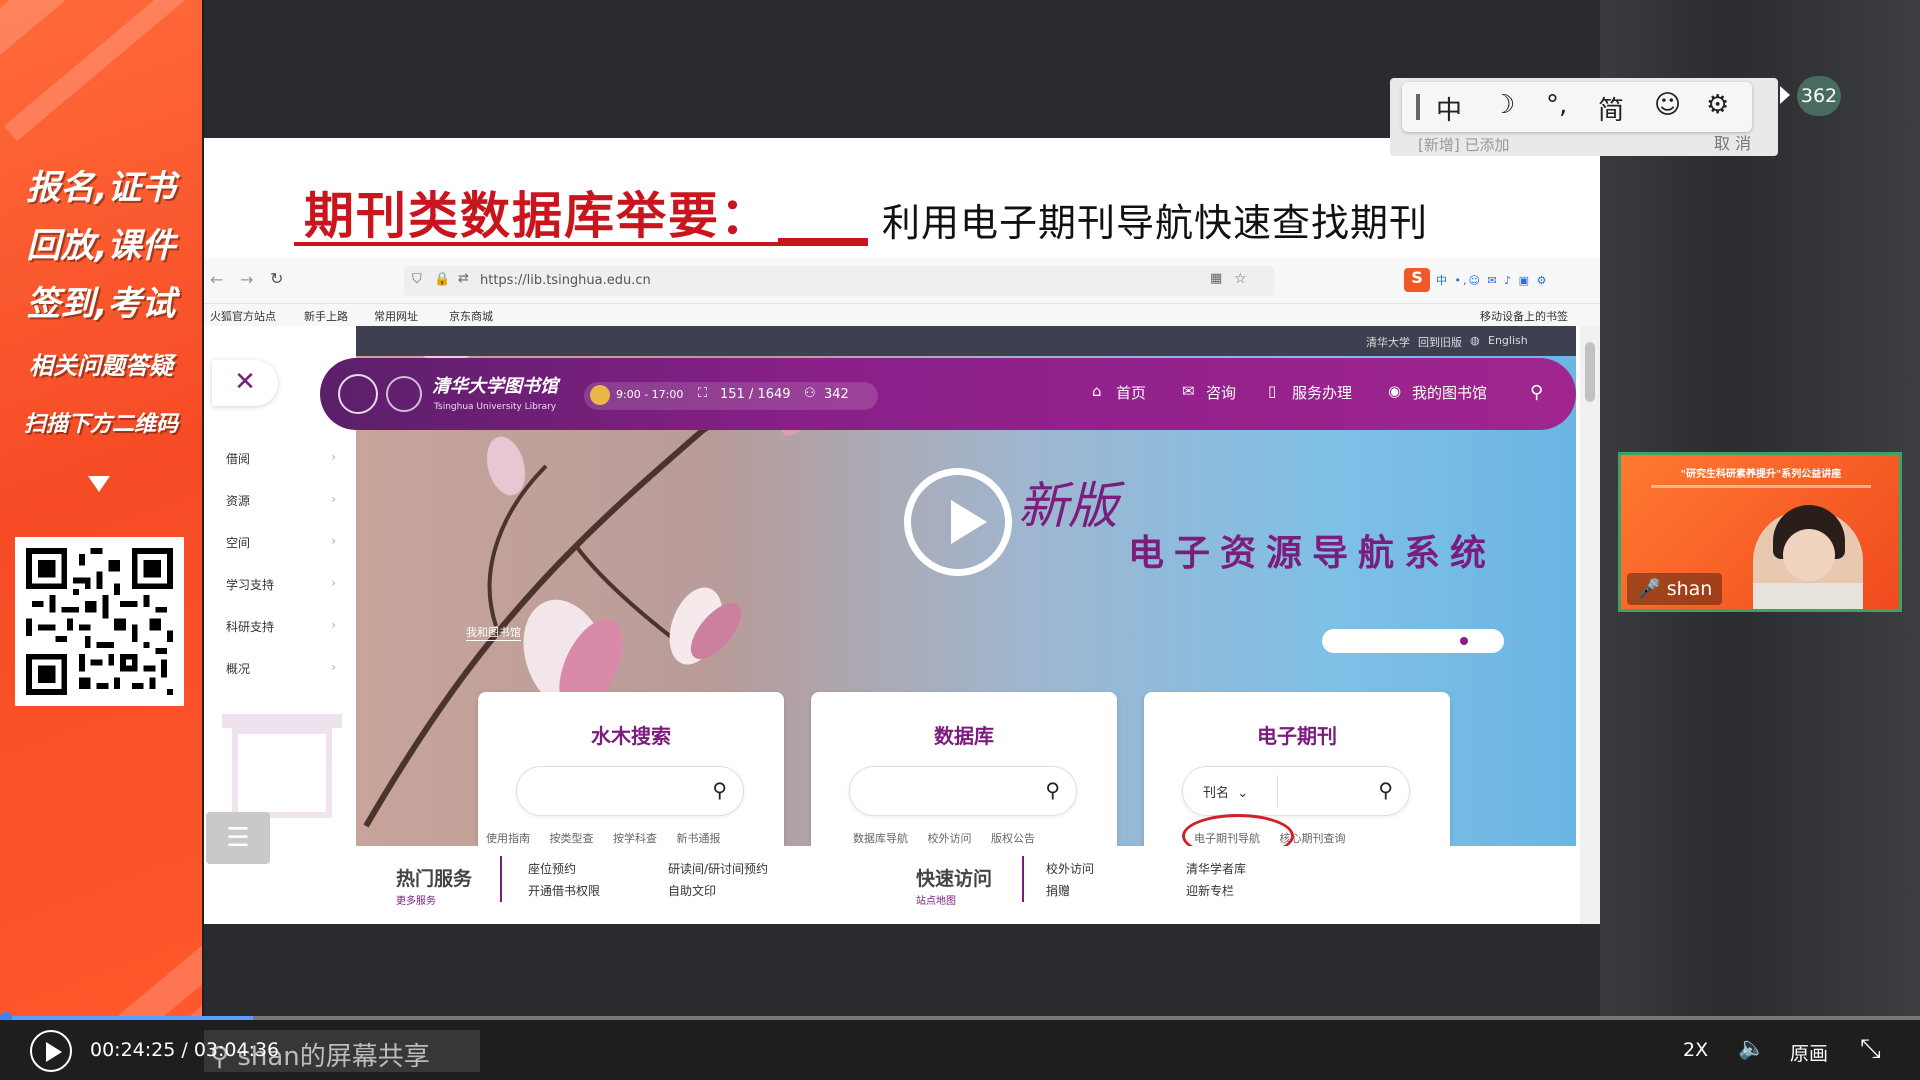  Describe the element at coordinates (101, 304) in the screenshot. I see `promo-line-3: 签到,考试` at that location.